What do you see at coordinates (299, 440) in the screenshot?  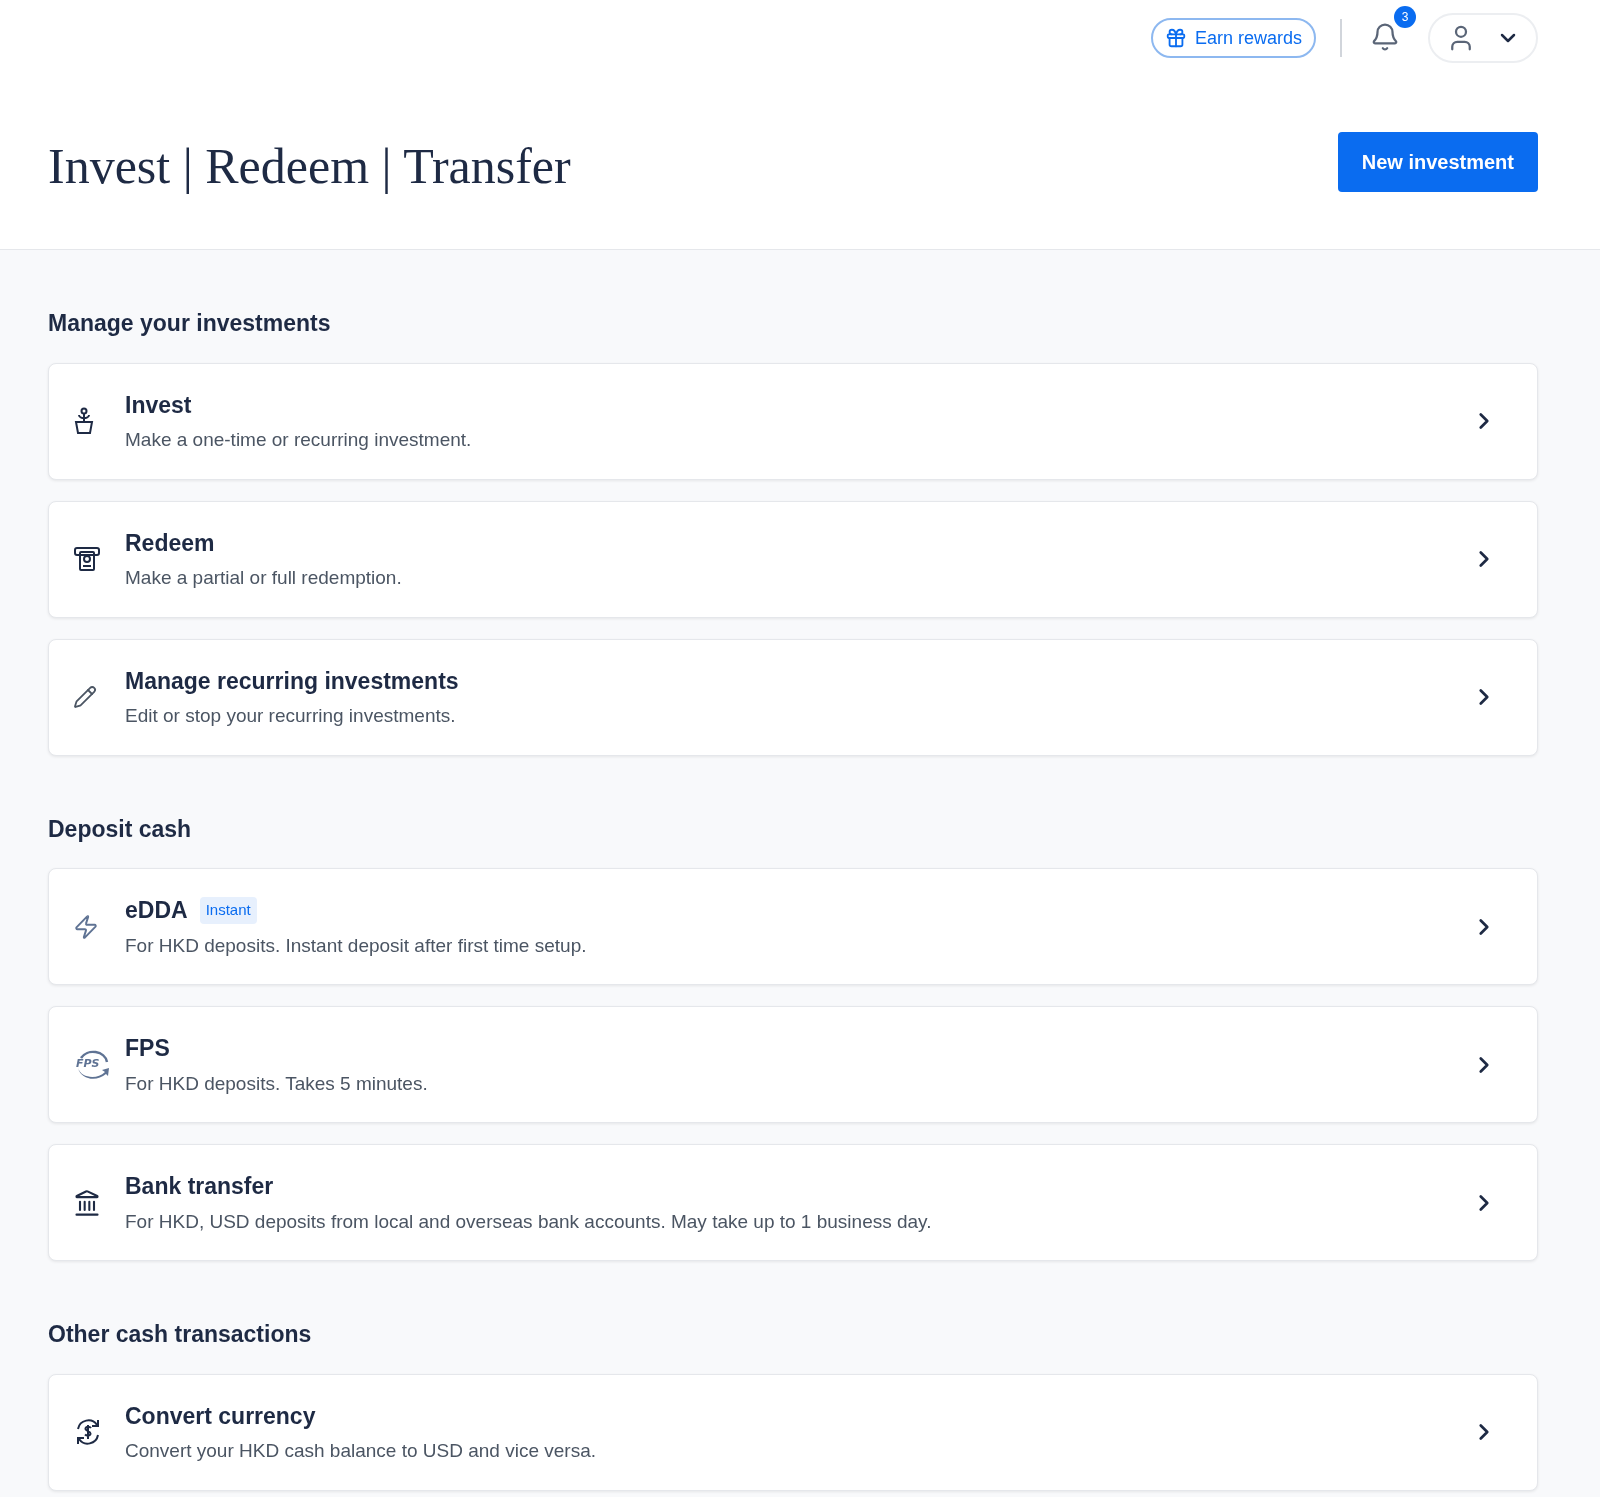 I see `option-description: Make a one-time or recurring investment.` at bounding box center [299, 440].